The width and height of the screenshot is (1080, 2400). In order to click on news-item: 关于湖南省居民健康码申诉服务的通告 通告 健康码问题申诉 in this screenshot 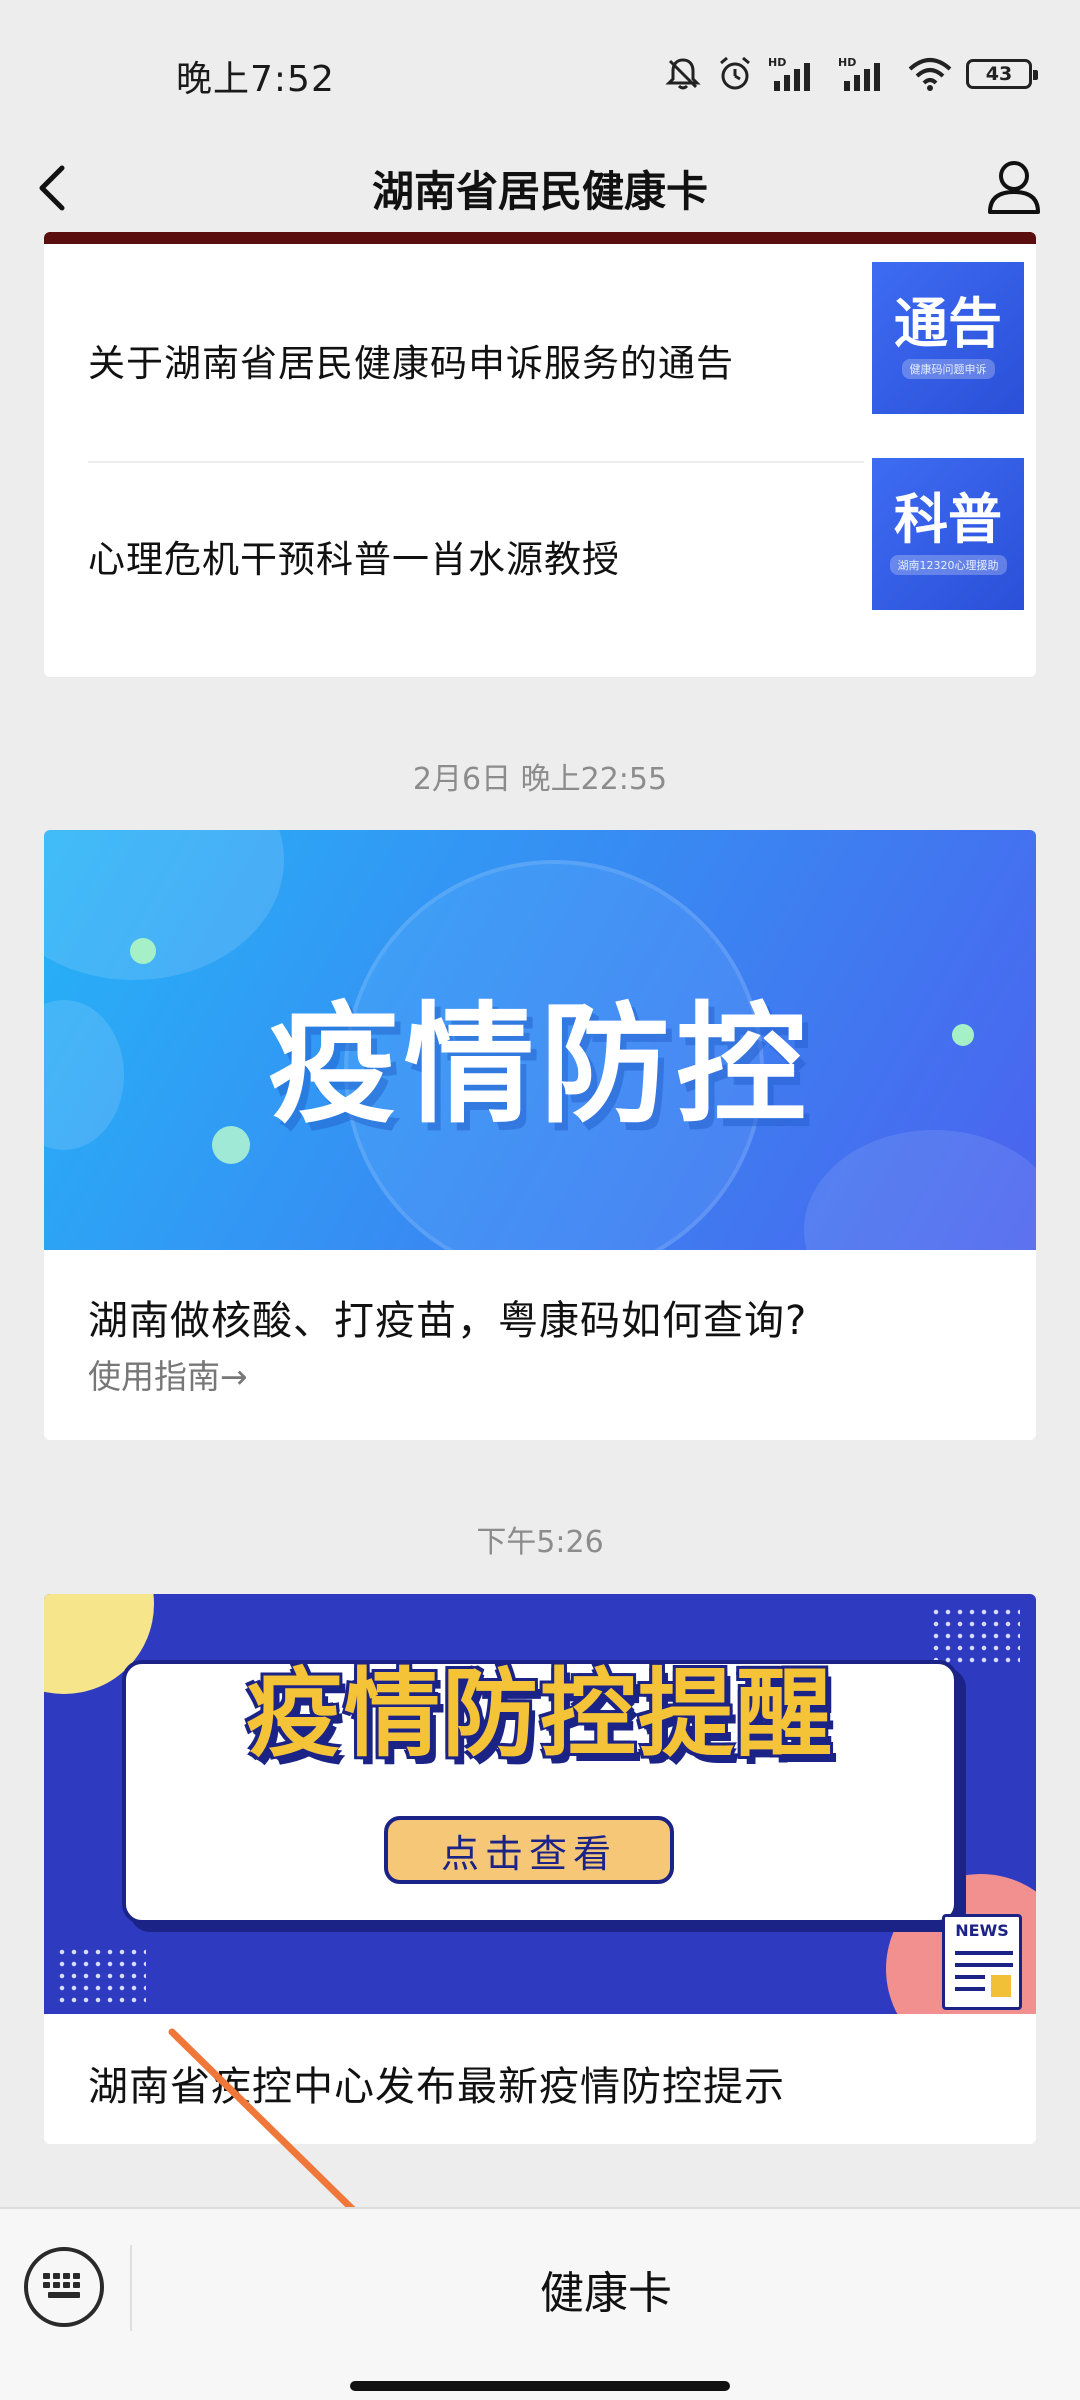, I will do `click(556, 360)`.